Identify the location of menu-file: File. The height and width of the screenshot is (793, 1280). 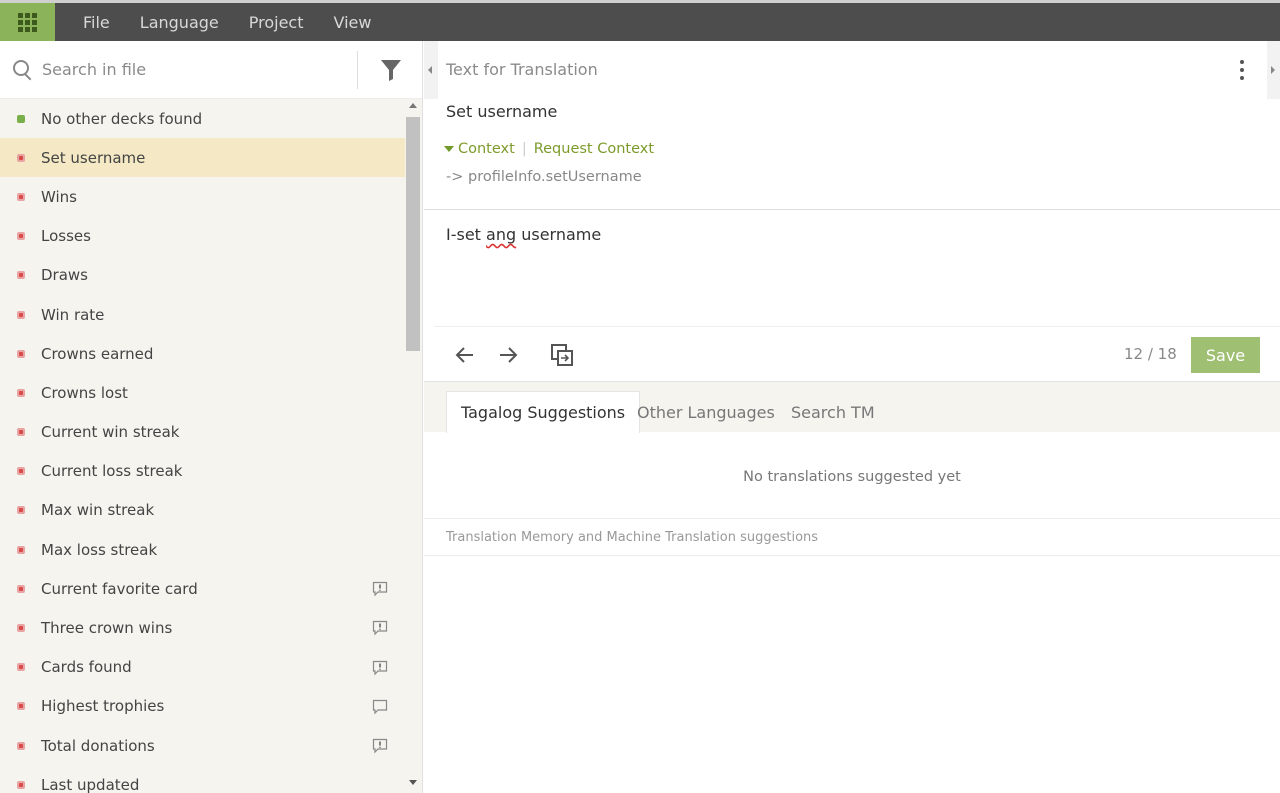
(96, 22).